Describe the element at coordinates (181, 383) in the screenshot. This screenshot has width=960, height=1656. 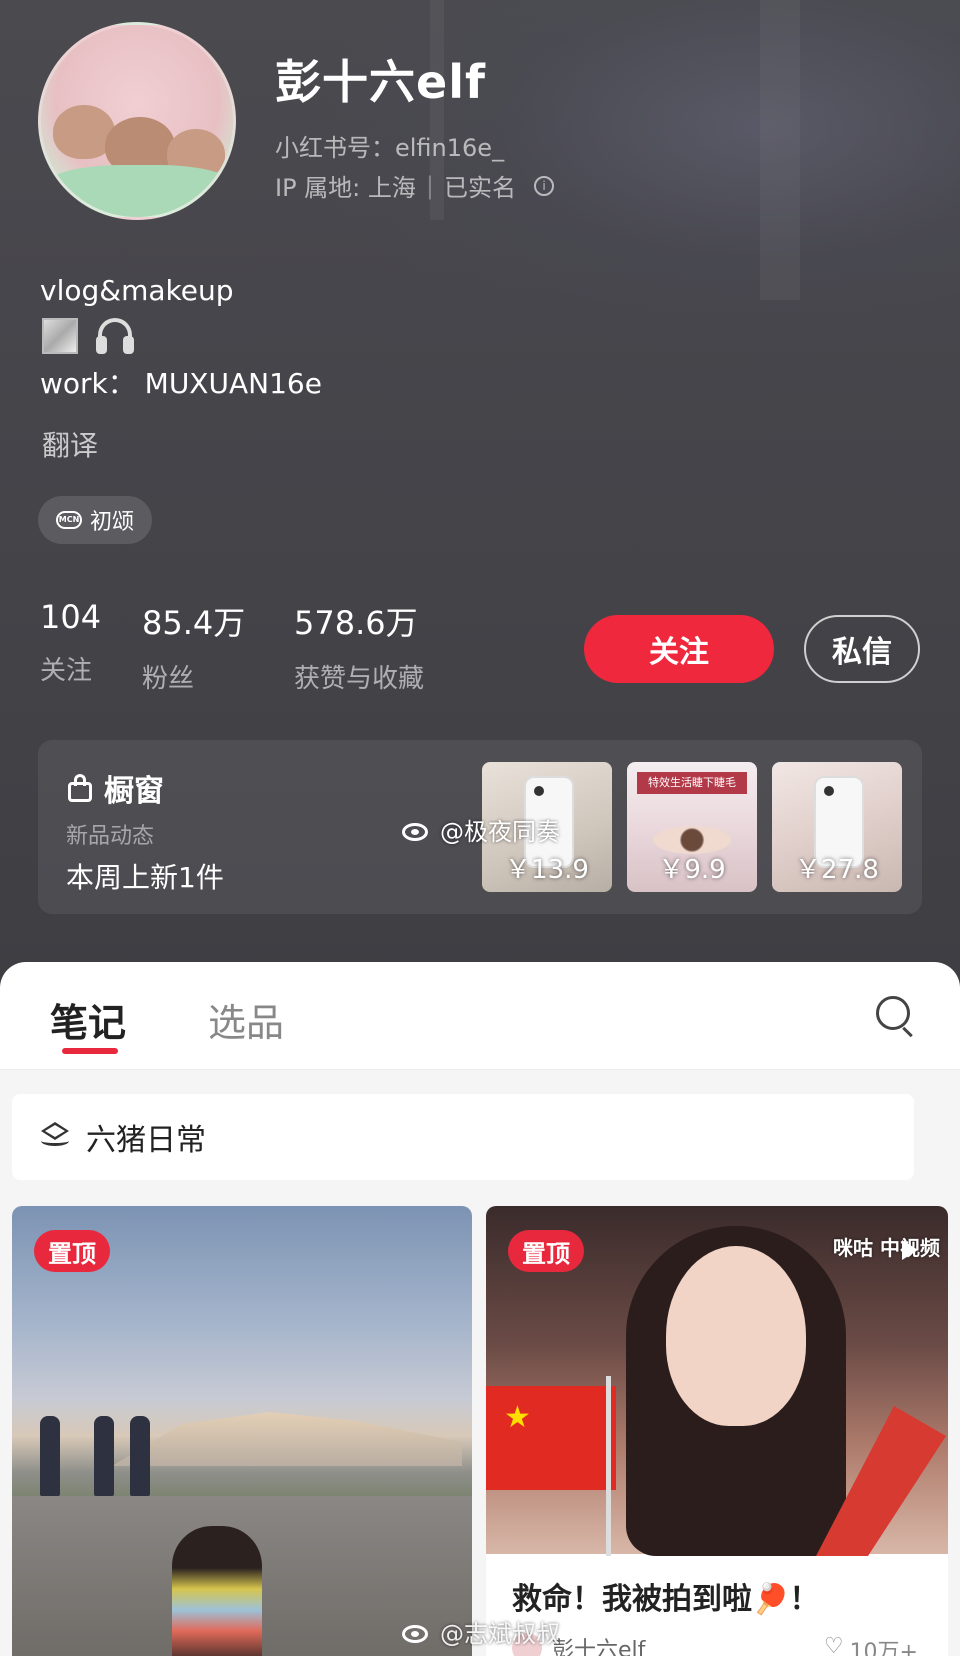
I see `bio-line: work： MUXUAN16e` at that location.